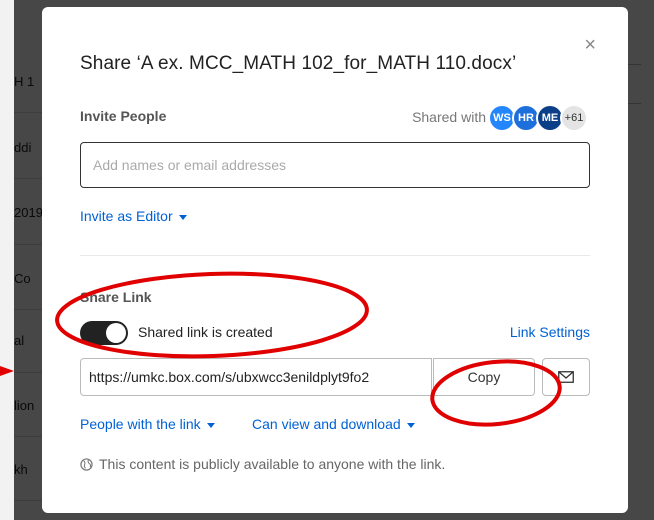  I want to click on collaborator-avatars: WS HR ME +61, so click(538, 118).